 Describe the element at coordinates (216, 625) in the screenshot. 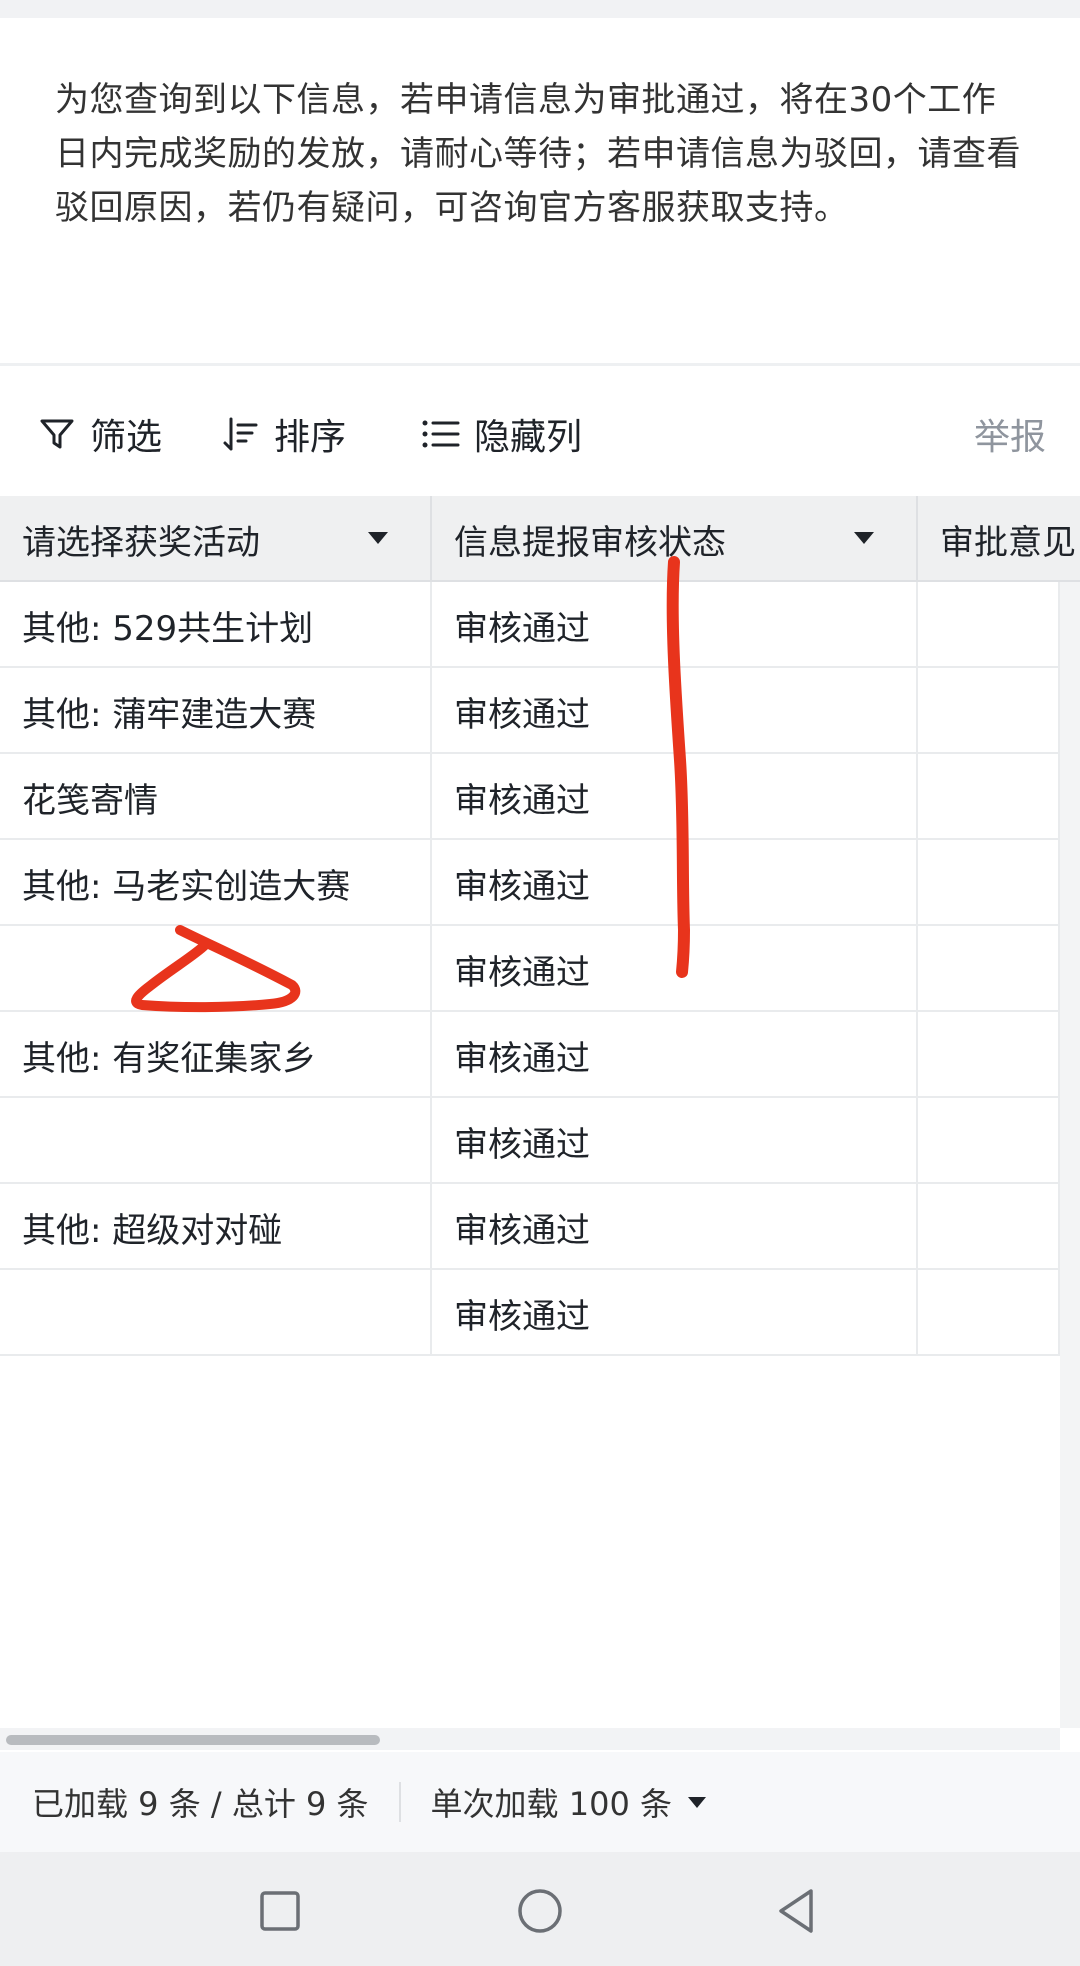

I see `cell-activity: 其他: 529共生计划` at that location.